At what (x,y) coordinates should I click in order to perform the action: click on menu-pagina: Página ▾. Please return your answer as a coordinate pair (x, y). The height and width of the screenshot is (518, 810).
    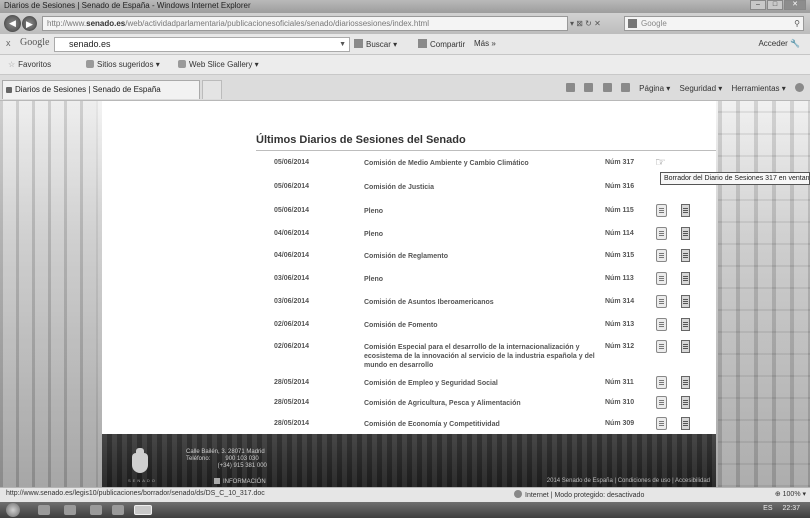
    Looking at the image, I should click on (654, 88).